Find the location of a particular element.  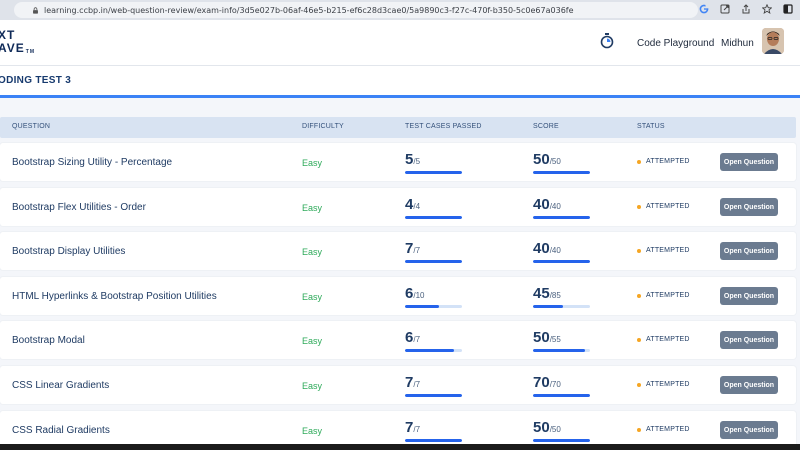

score-obtained: 40 is located at coordinates (541, 204).